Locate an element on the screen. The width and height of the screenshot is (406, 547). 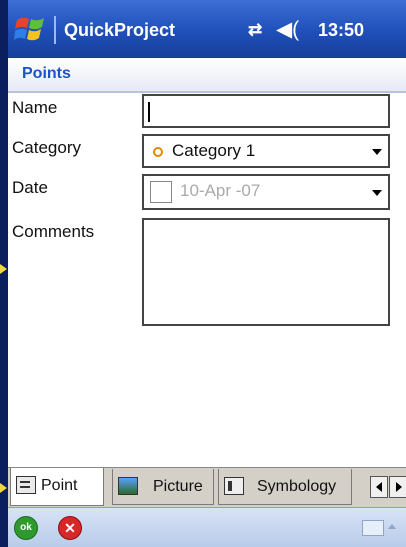
form-heading: Points is located at coordinates (46, 73).